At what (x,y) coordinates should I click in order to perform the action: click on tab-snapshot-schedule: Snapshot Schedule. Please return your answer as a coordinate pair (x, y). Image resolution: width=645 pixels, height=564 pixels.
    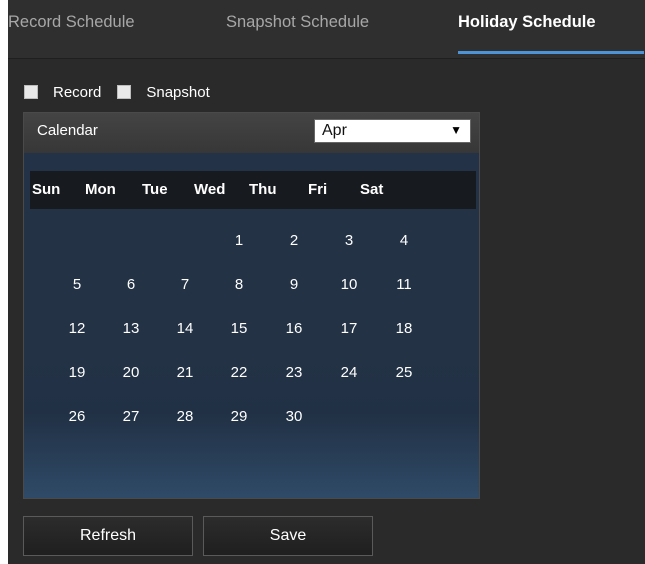
    Looking at the image, I should click on (297, 22).